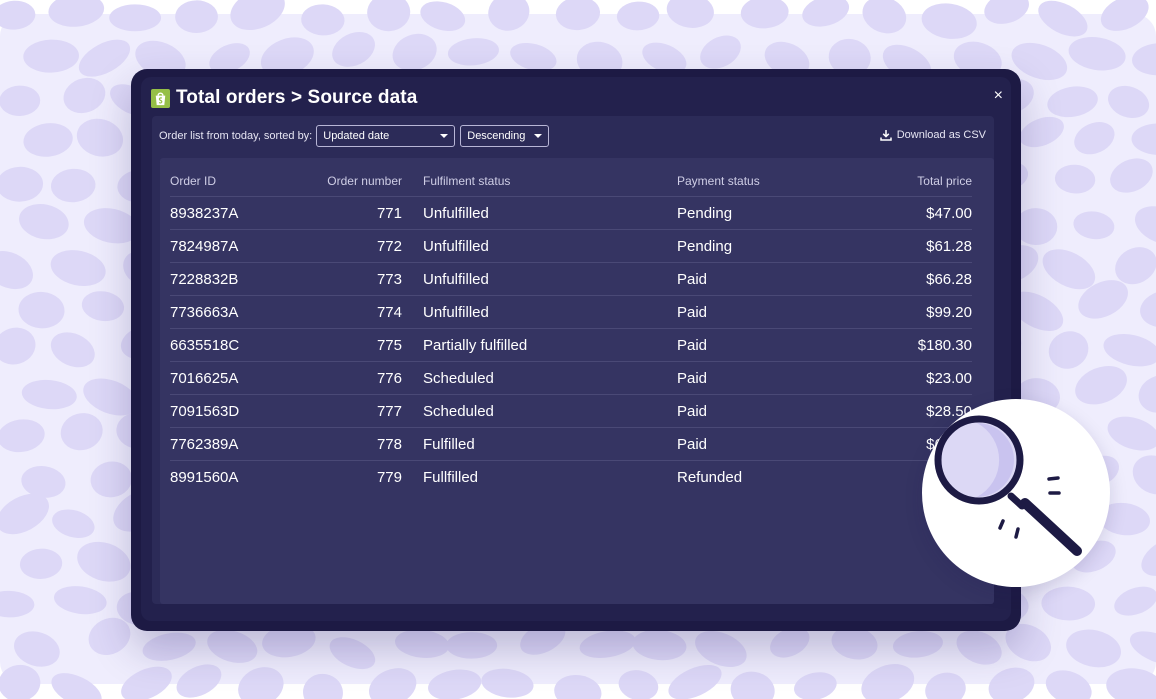  I want to click on table-row: 7736663A 774 Unfulfilled Paid $99.20, so click(571, 312).